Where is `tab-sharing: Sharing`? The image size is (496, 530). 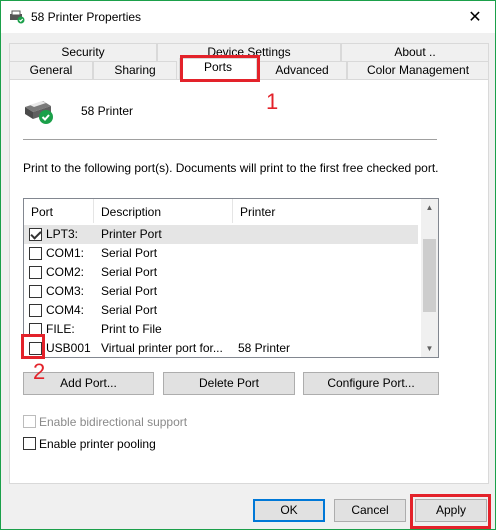
tab-sharing: Sharing is located at coordinates (135, 70).